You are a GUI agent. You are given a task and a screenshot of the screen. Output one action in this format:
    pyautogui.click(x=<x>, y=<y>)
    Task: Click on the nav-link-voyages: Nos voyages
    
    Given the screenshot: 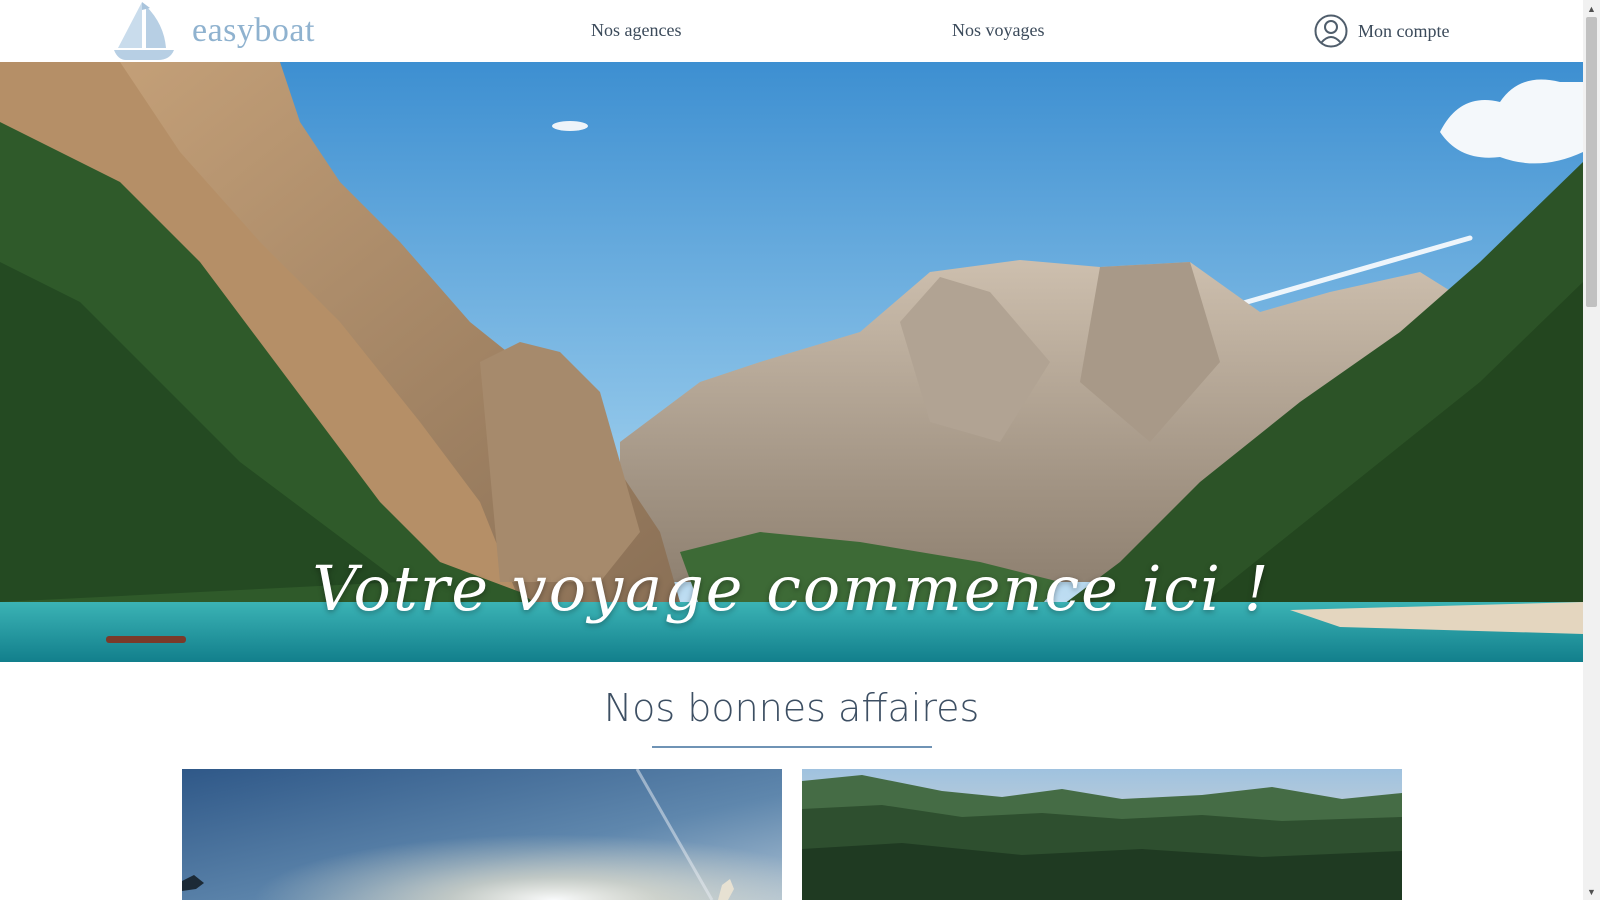 What is the action you would take?
    pyautogui.click(x=998, y=30)
    